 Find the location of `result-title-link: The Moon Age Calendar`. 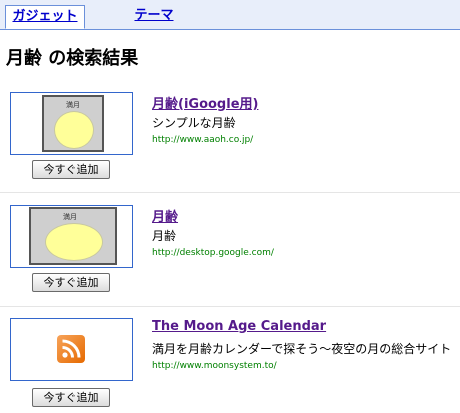

result-title-link: The Moon Age Calendar is located at coordinates (239, 326).